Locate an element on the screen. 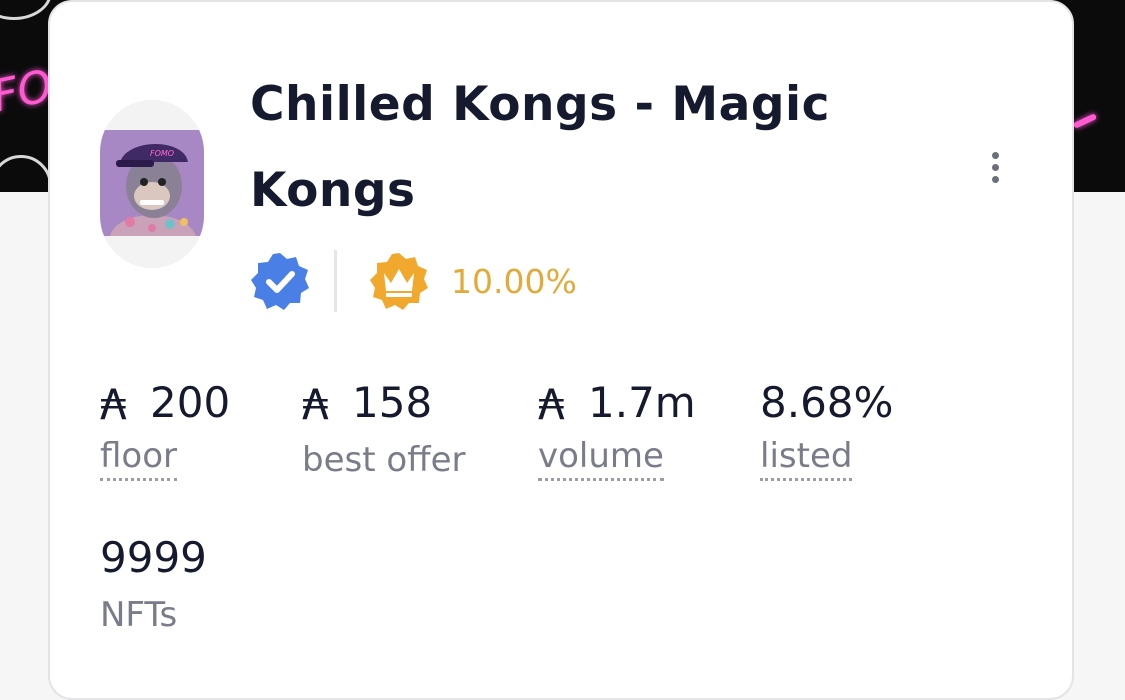  collection-title-line: Kongs is located at coordinates (333, 190).